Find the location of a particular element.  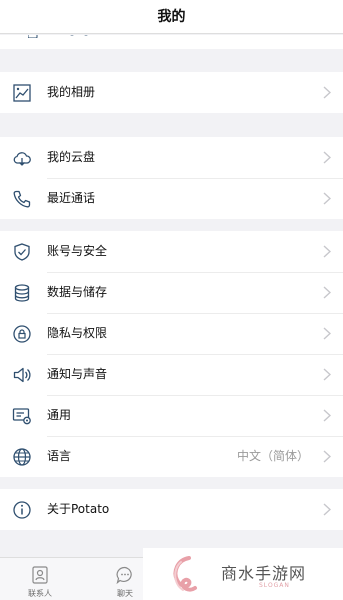

tab-contacts: 联系人 is located at coordinates (40, 579).